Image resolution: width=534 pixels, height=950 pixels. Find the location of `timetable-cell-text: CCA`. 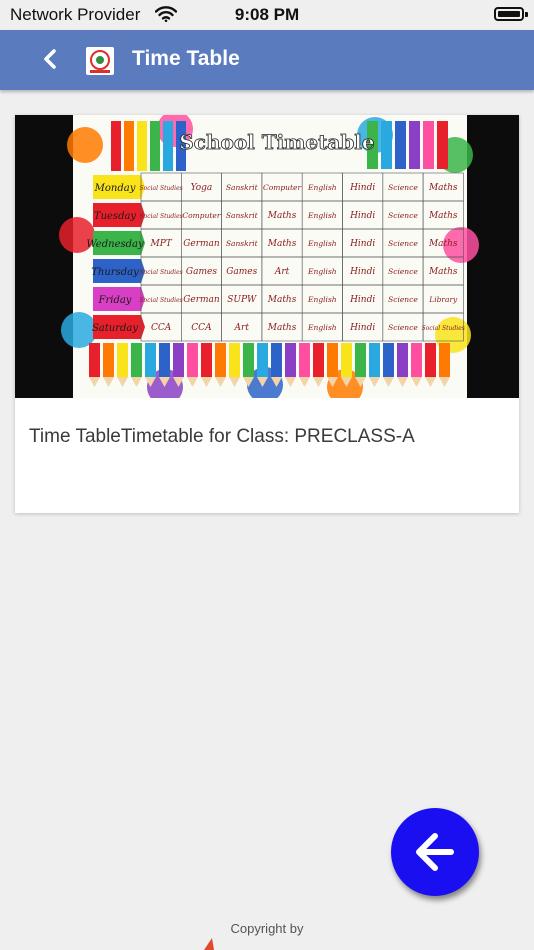

timetable-cell-text: CCA is located at coordinates (161, 328).